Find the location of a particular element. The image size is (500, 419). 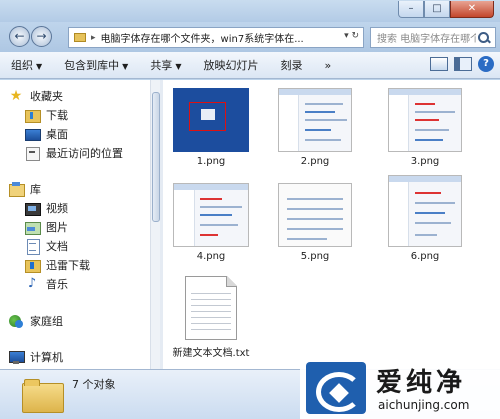

sidebar-item-desktop: 桌面 is located at coordinates (46, 134).